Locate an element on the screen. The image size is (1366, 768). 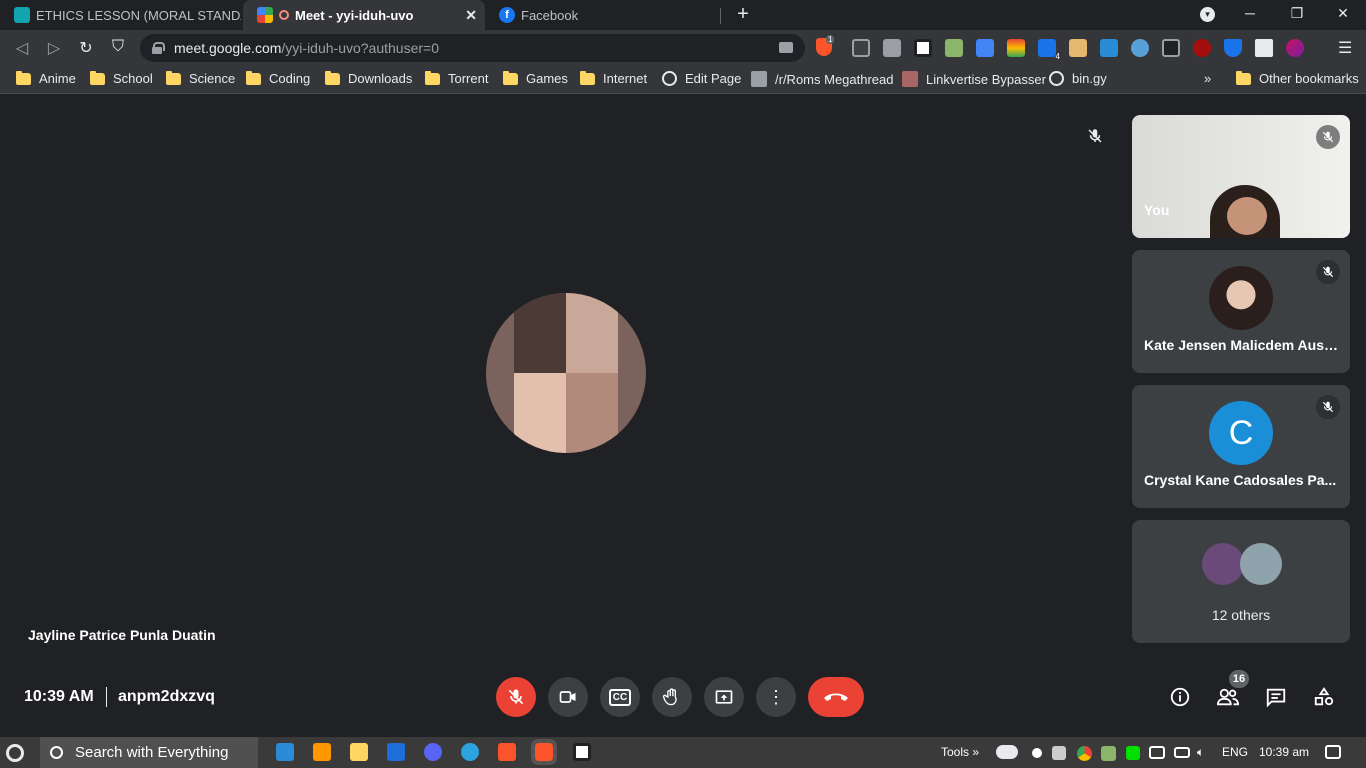
bookmark-science: Science is located at coordinates (200, 78).